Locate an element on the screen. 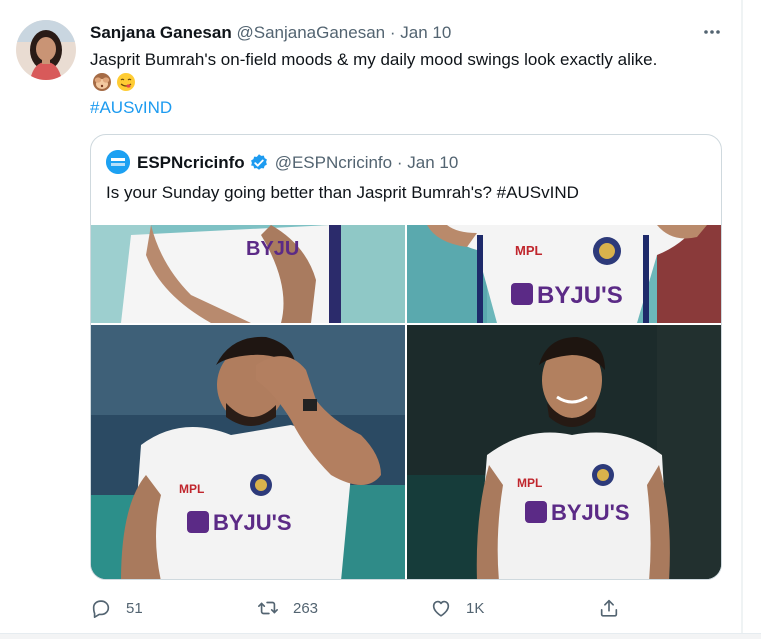 The height and width of the screenshot is (639, 761). jersey-sponsor-text: BYJU is located at coordinates (272, 249).